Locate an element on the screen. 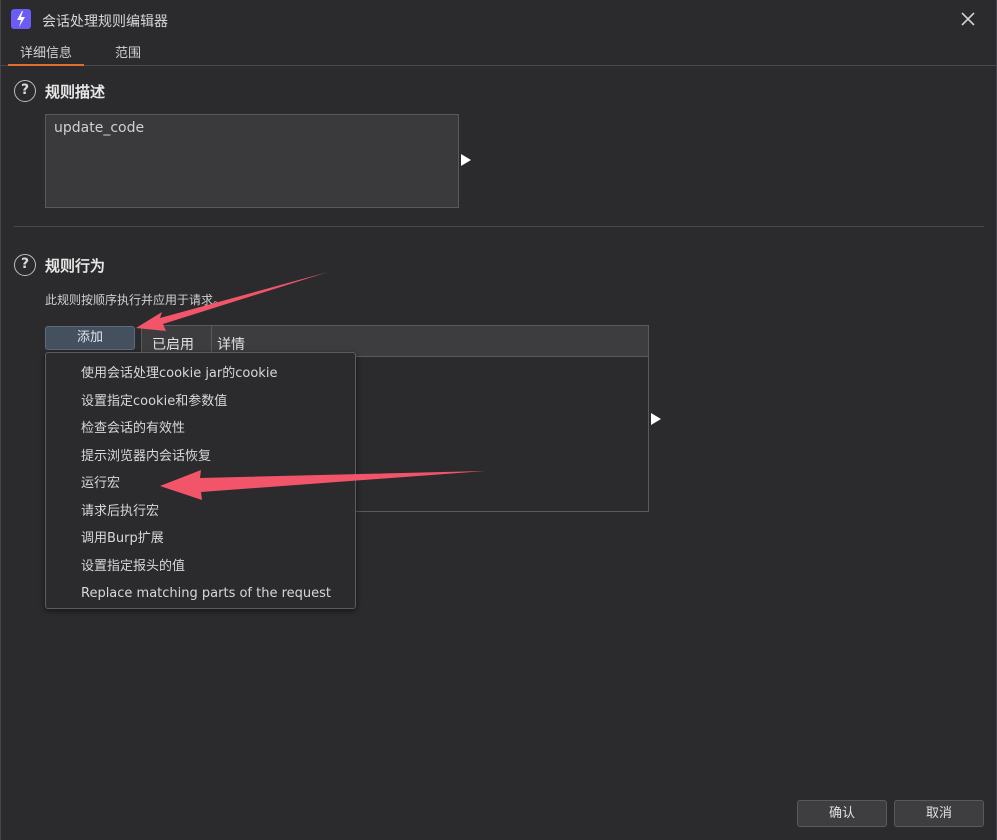 The height and width of the screenshot is (840, 997). ok-button: 确认 is located at coordinates (842, 813).